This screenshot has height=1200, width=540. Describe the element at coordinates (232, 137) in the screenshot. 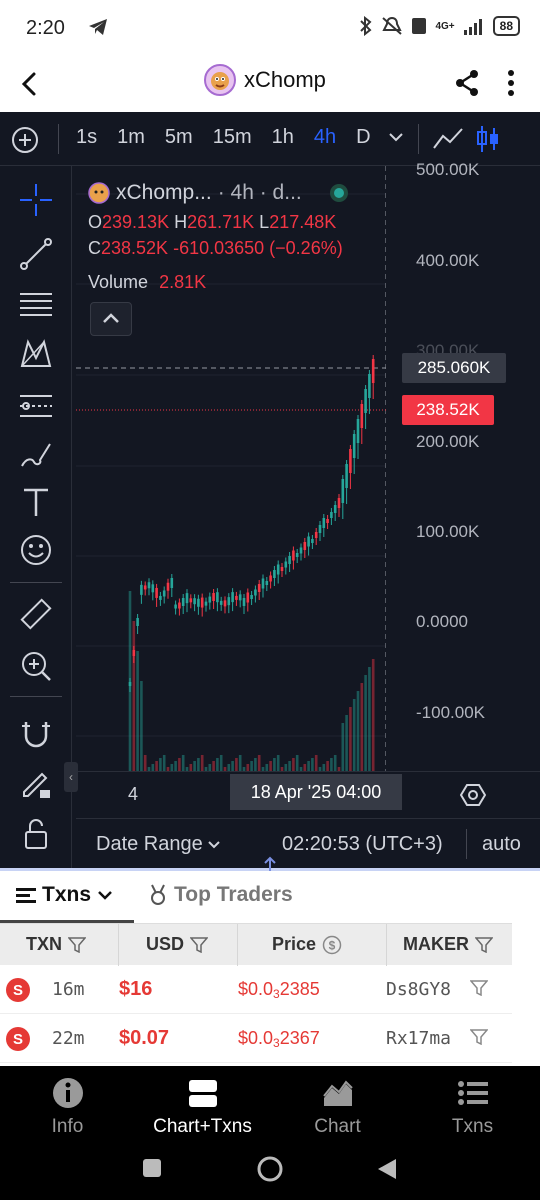

I see `interval-15m: 15m` at that location.